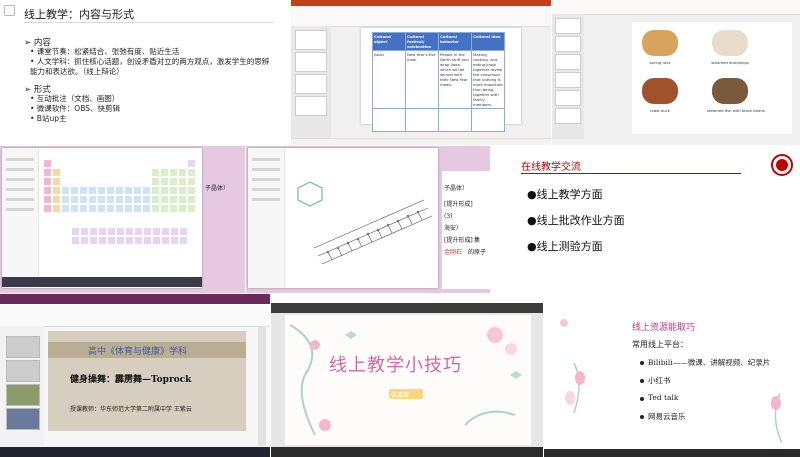  I want to click on background-document: 子晶体） [提升形成] (3) 海安） [提升形成] 金刚石 ，集 的原子, so click(466, 230).